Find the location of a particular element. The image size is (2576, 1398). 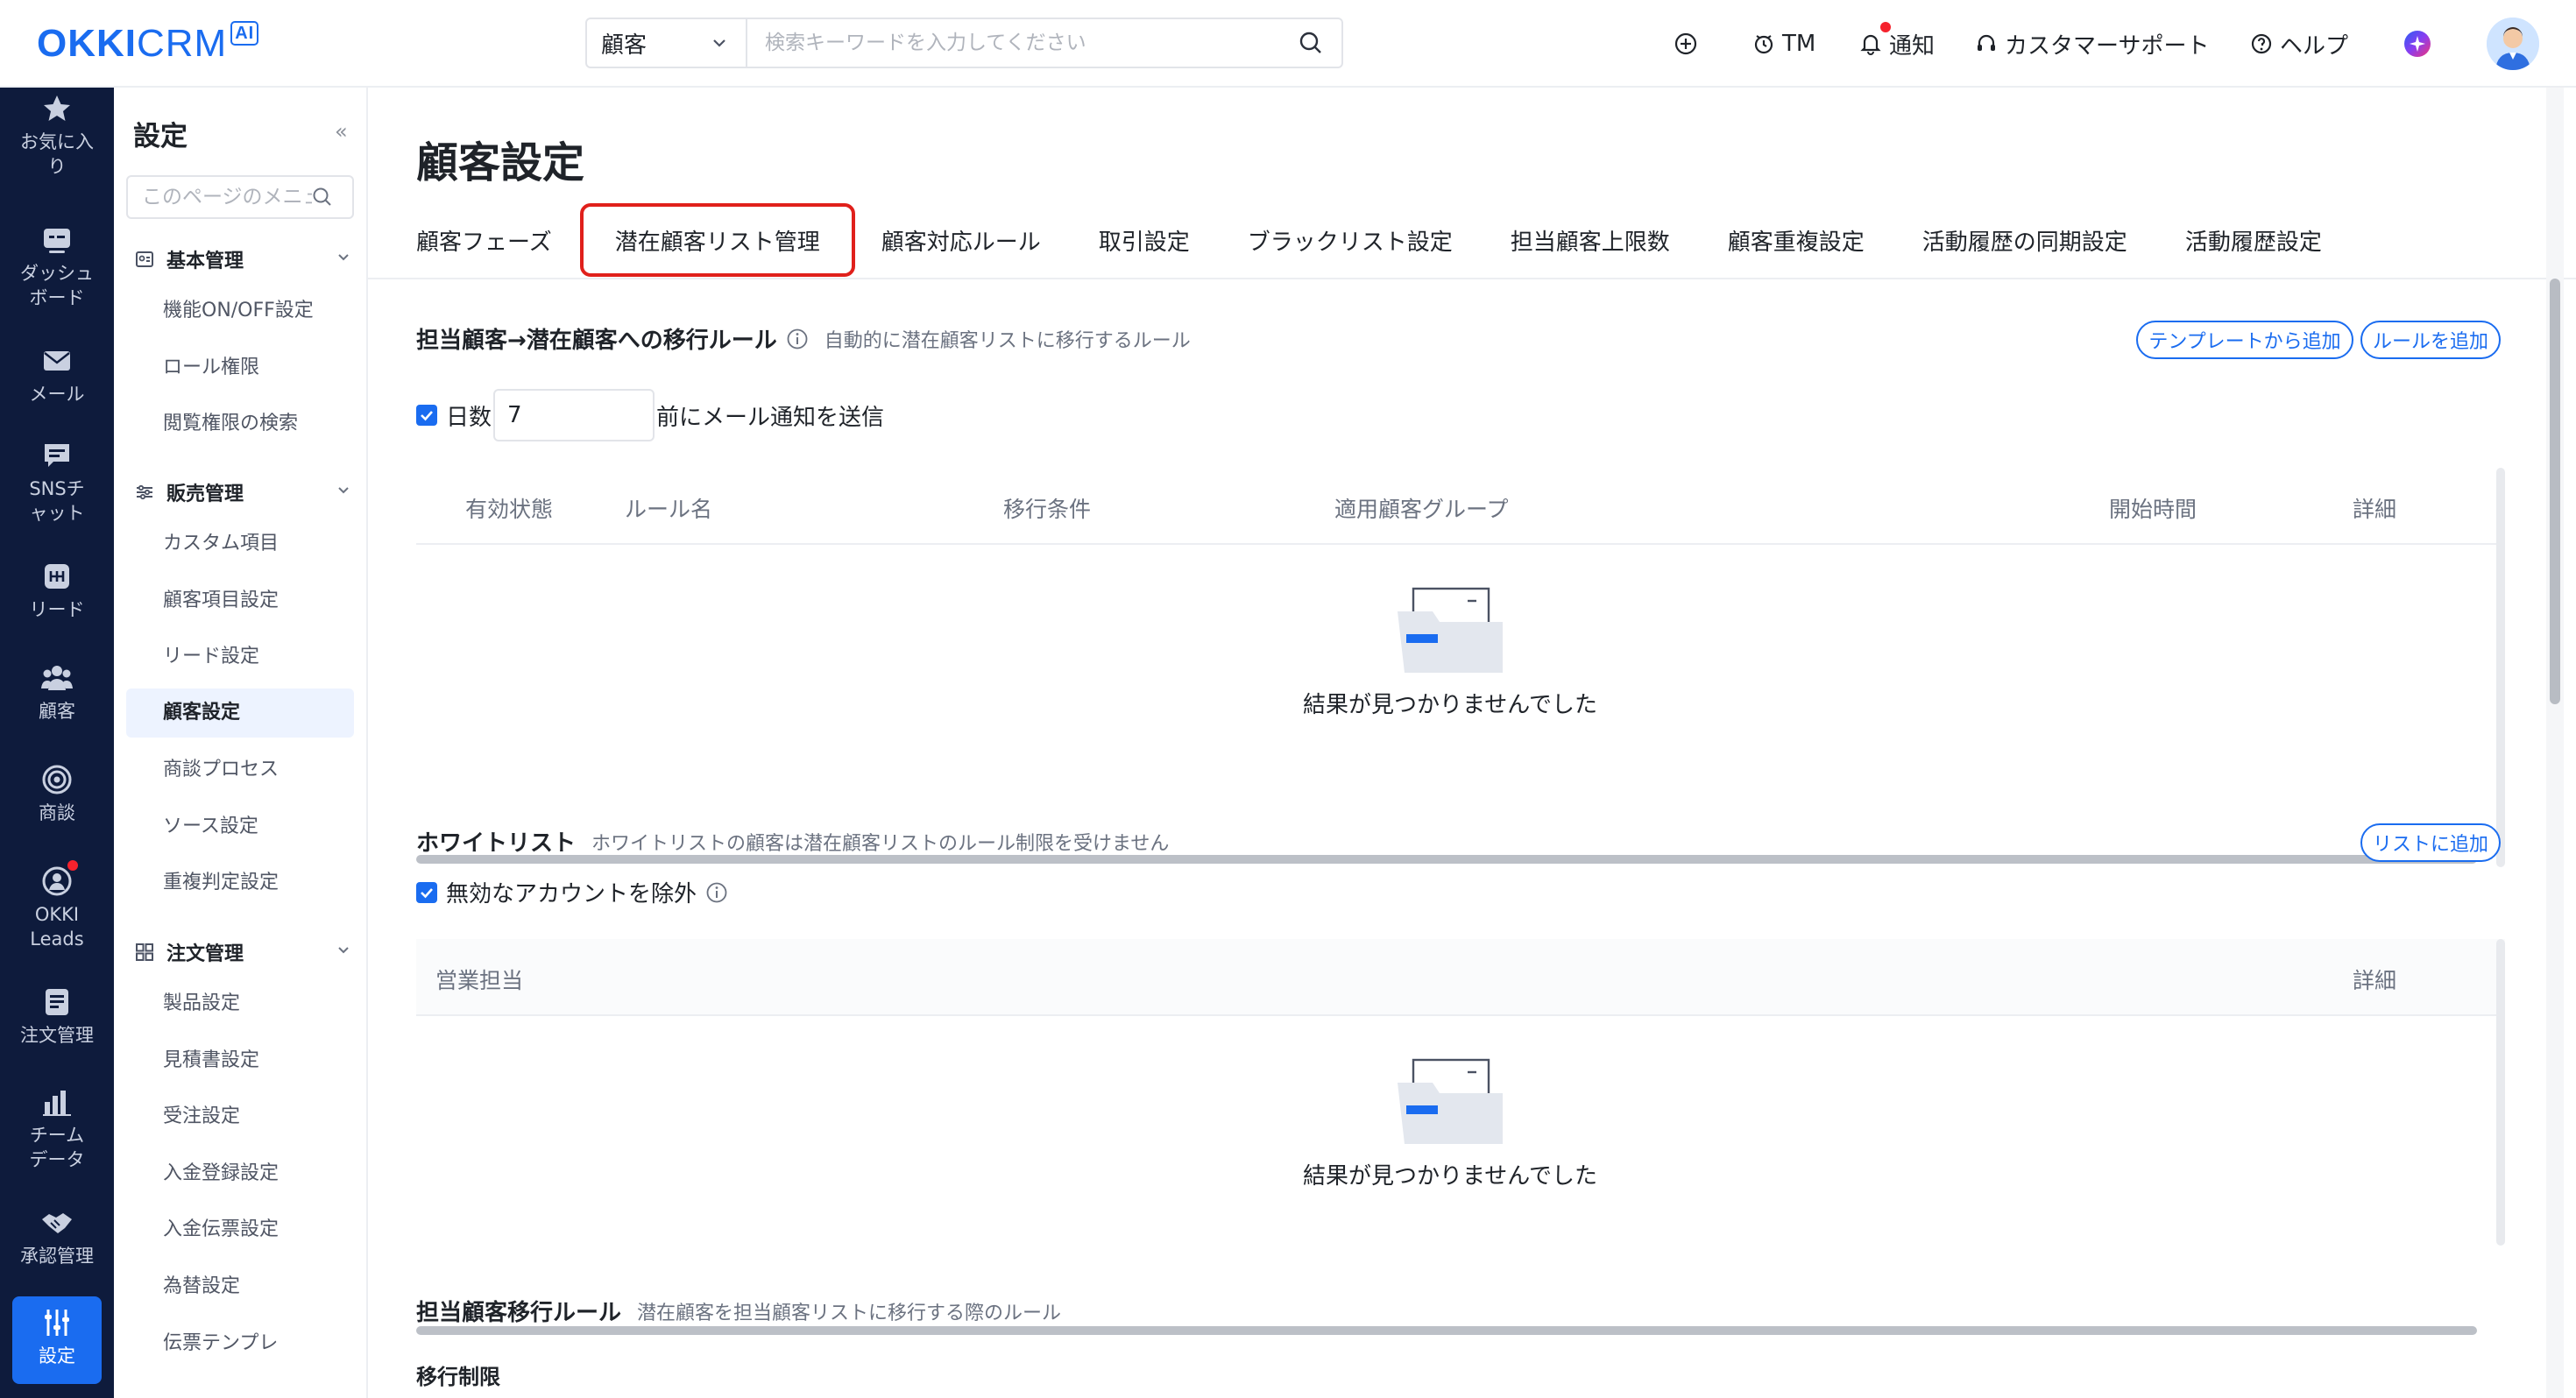

sidebar-item-slip-template: 伝票テンプレ is located at coordinates (240, 1343).